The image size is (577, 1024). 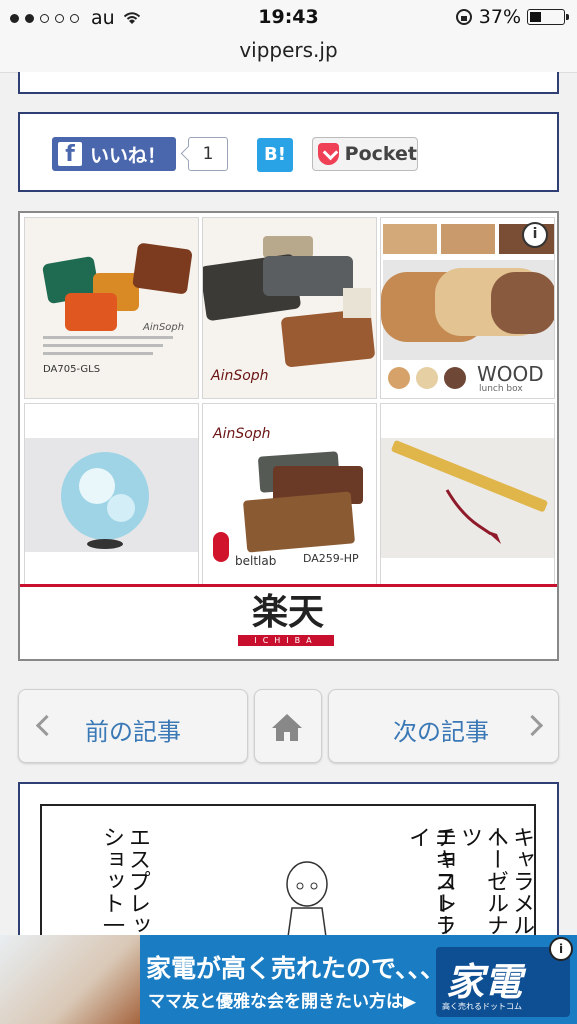 I want to click on home-button, so click(x=288, y=726).